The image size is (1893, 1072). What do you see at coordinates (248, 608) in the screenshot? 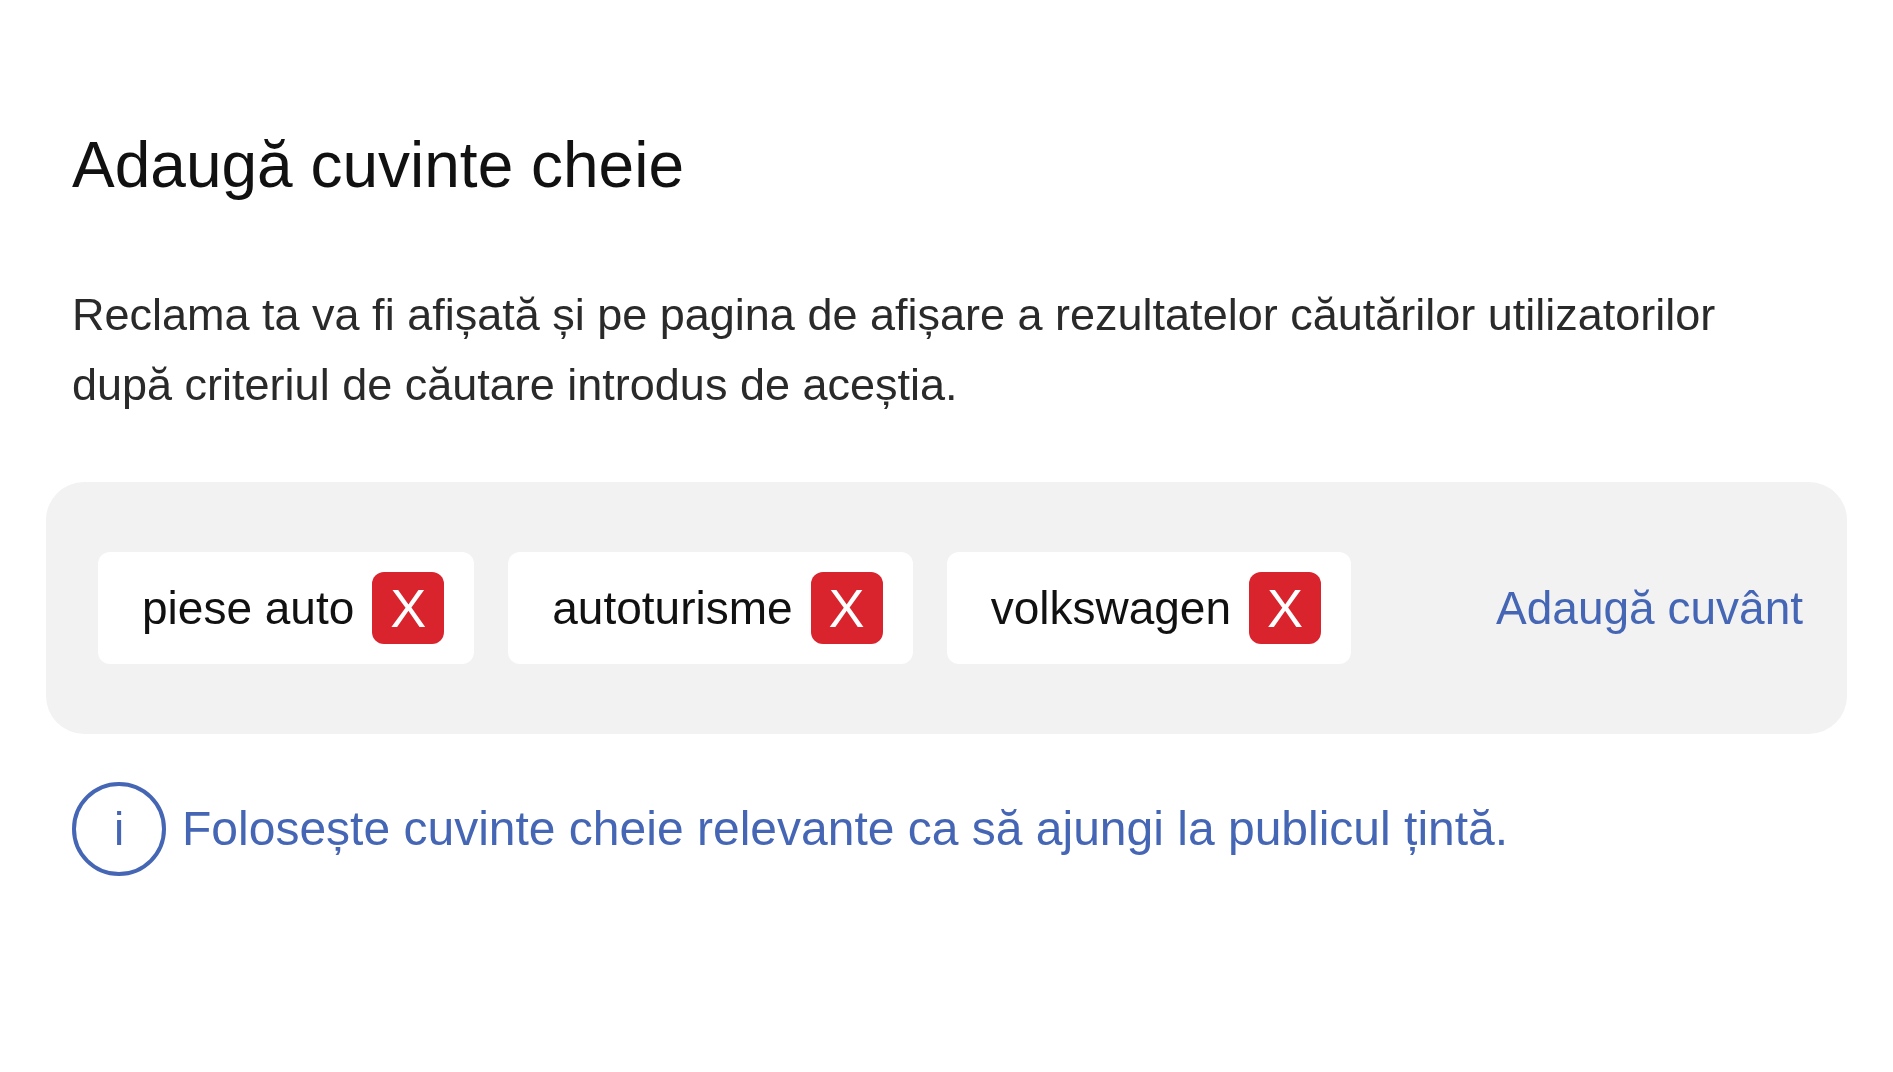
I see `keyword-label: piese auto` at bounding box center [248, 608].